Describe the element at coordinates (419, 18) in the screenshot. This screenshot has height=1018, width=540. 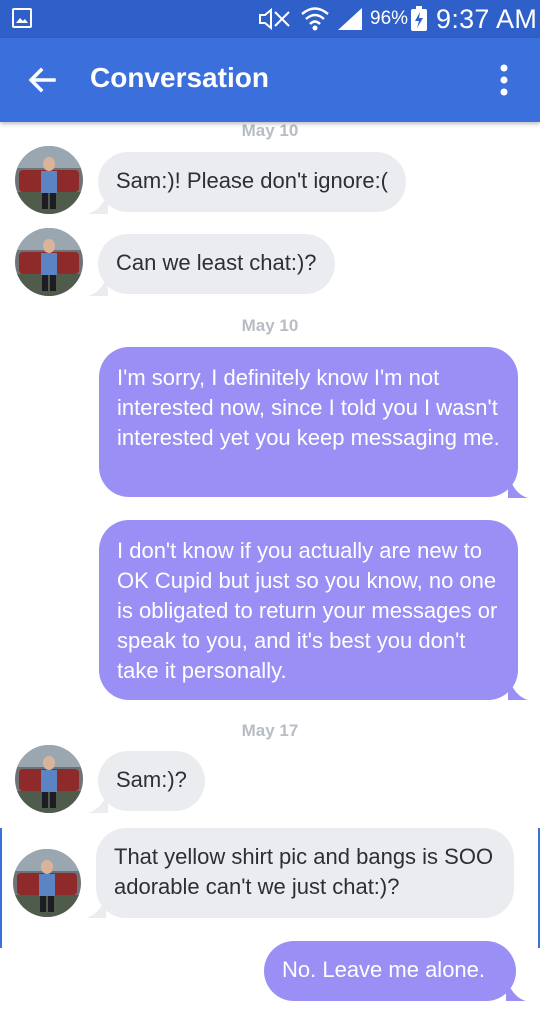
I see `battery-charging-icon` at that location.